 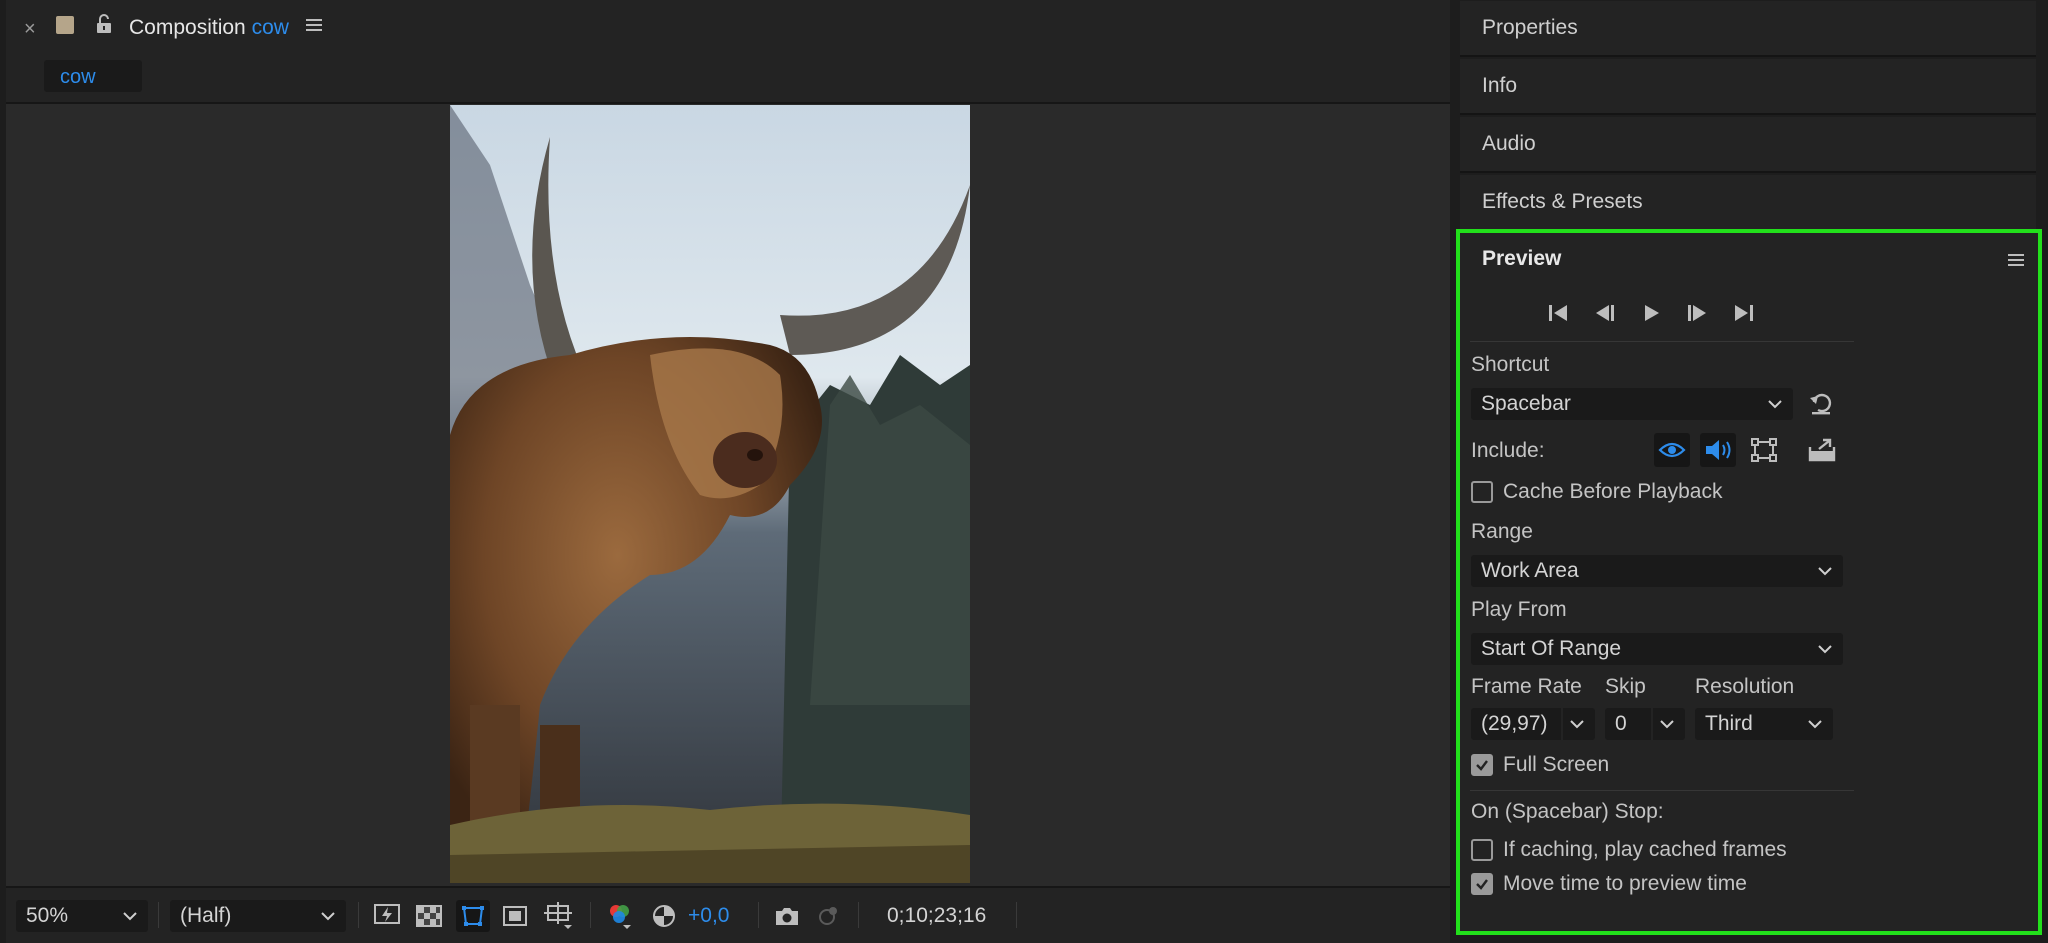 I want to click on play-from-label: Play From, so click(x=1519, y=609).